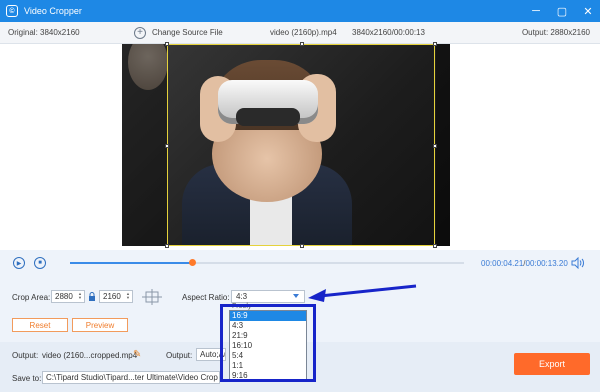 The image size is (600, 392). I want to click on crop-handle-b, so click(302, 246).